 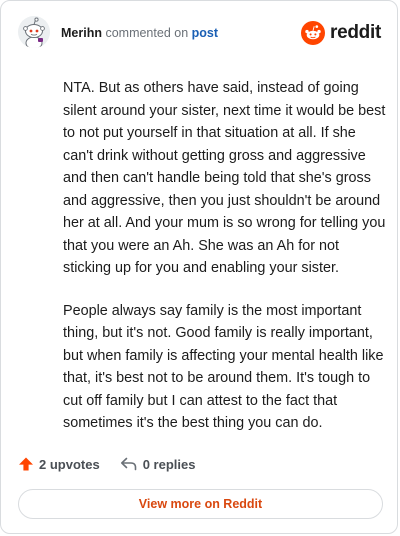 What do you see at coordinates (205, 33) in the screenshot?
I see `post-link: post` at bounding box center [205, 33].